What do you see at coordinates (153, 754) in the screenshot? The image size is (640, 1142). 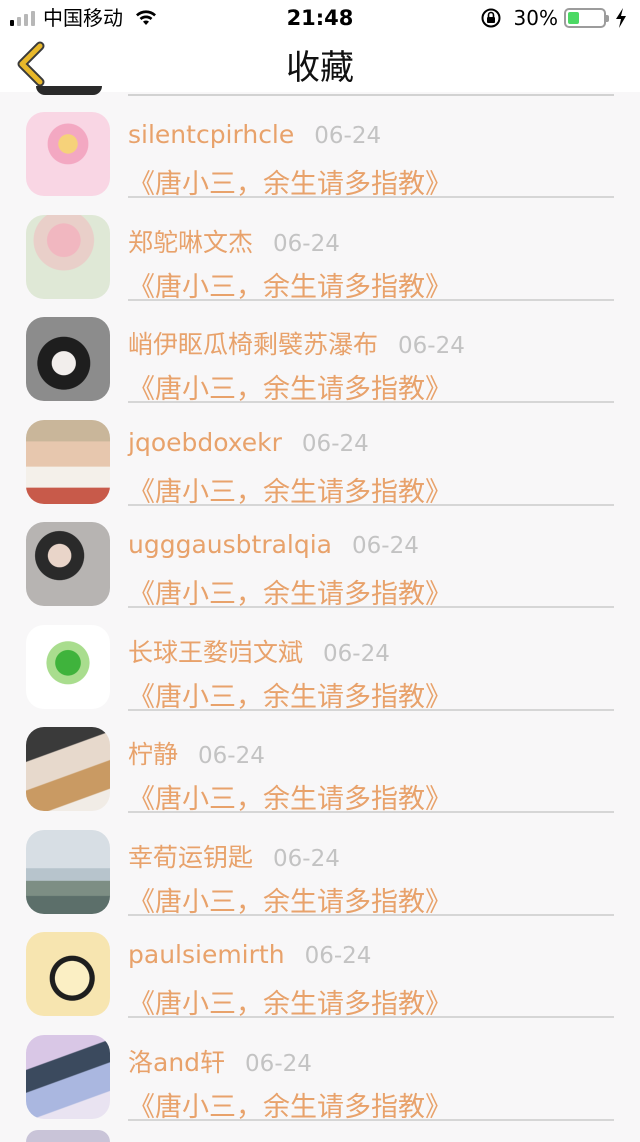 I see `user-name: 柠静` at bounding box center [153, 754].